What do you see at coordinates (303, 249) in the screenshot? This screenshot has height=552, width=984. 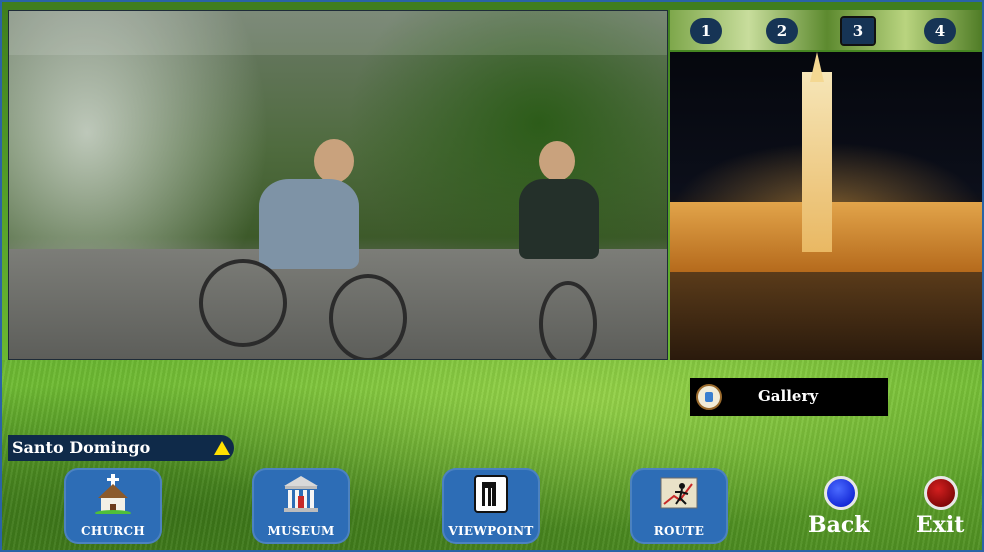 I see `cyclist-left` at bounding box center [303, 249].